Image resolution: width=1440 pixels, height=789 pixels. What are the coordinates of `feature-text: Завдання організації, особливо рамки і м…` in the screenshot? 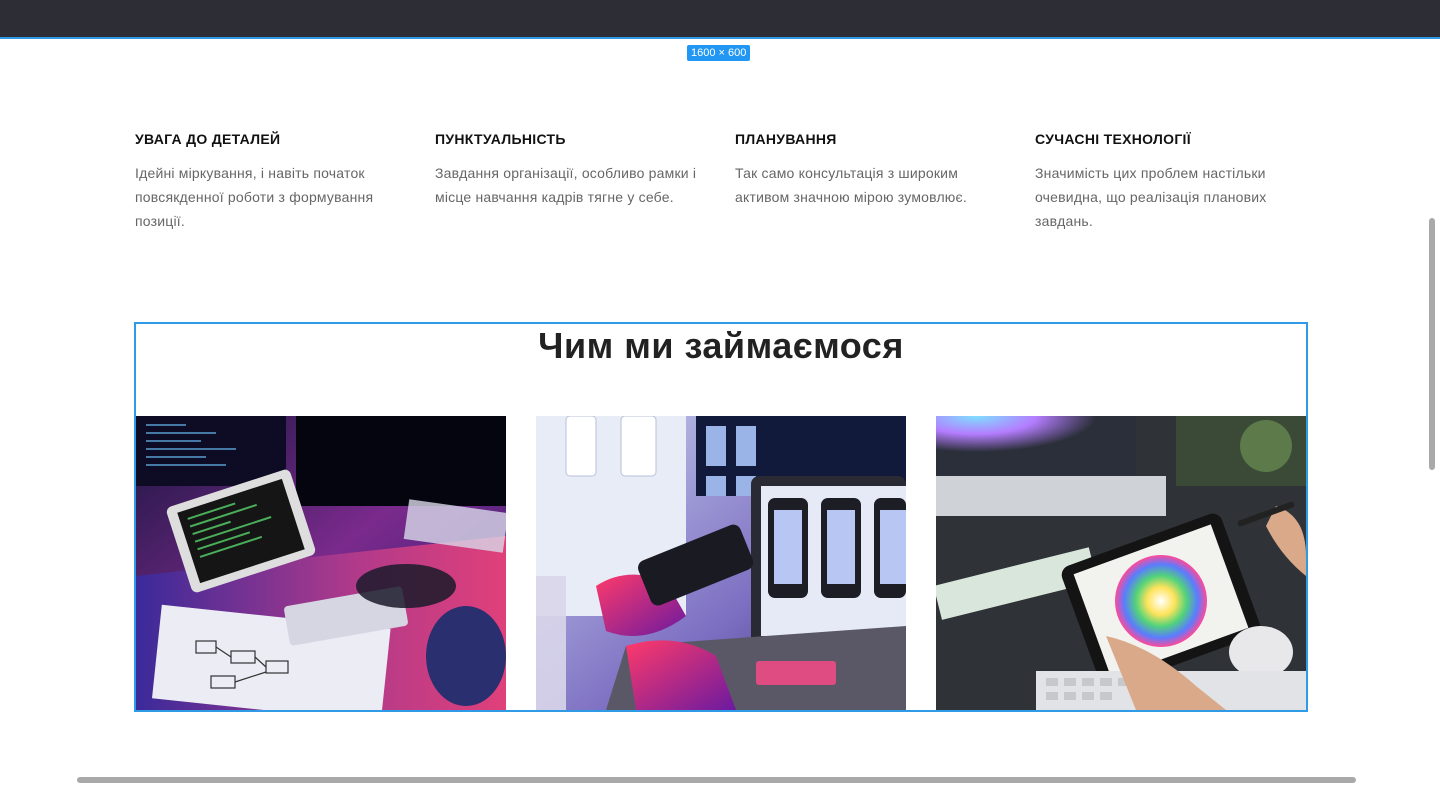 It's located at (566, 185).